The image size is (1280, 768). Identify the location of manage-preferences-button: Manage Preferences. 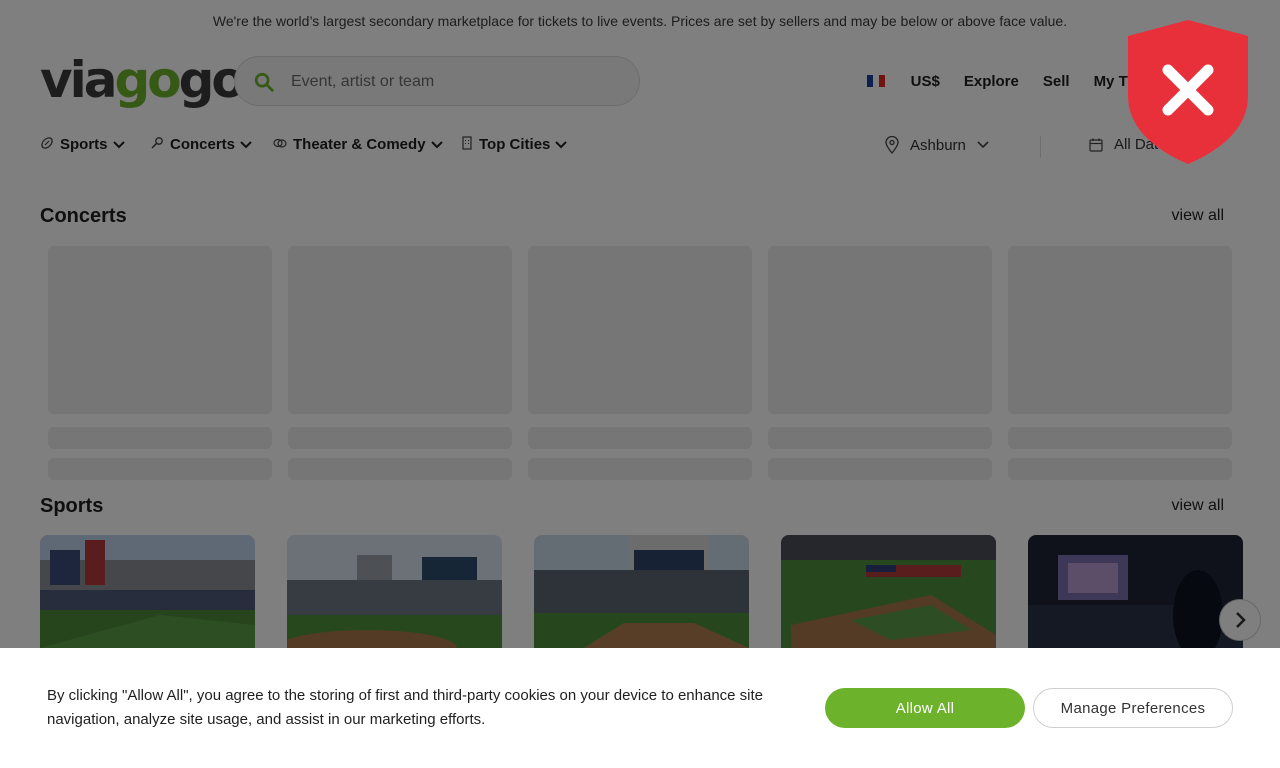
(1133, 708).